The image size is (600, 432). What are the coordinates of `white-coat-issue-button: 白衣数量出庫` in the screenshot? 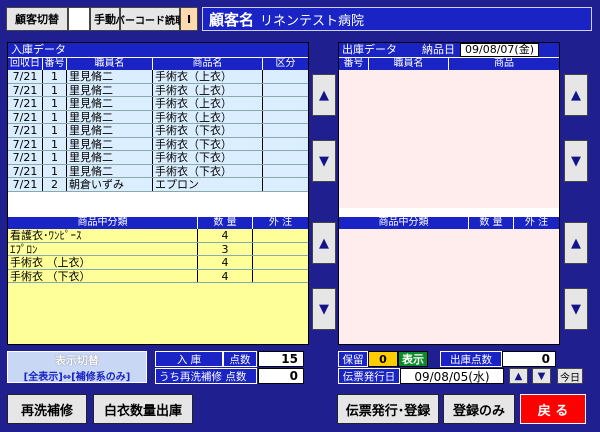 It's located at (143, 409).